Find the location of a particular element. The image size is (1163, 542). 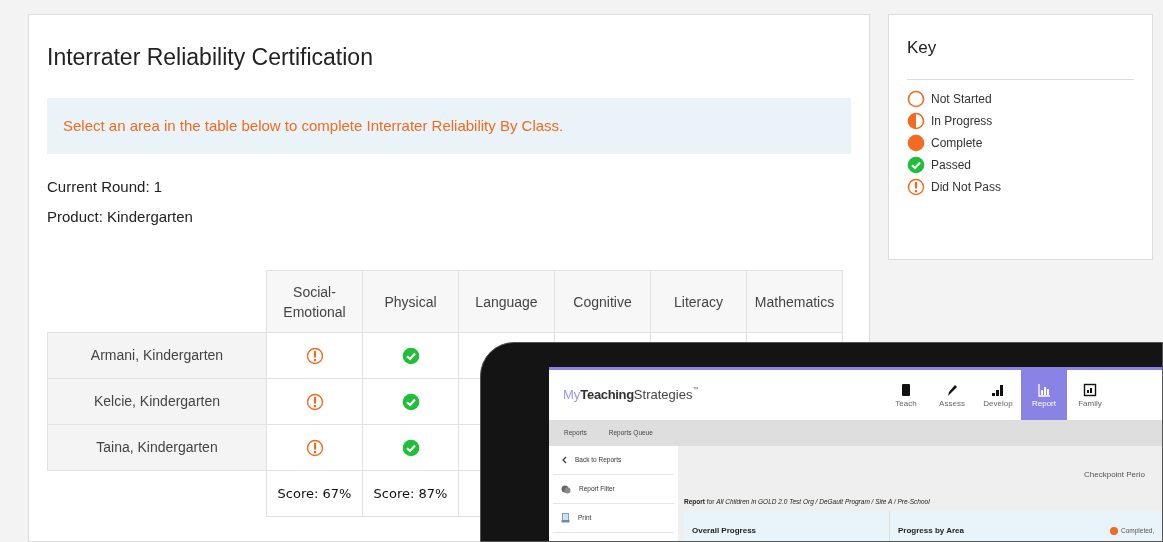

row-name-cell: Taina, Kindergarten is located at coordinates (157, 447).